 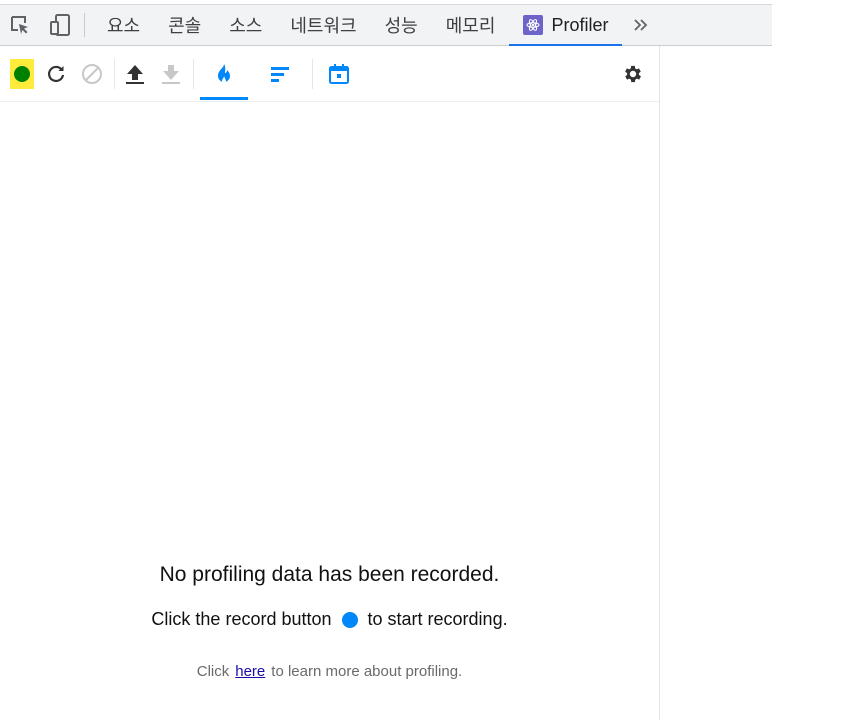 I want to click on tab-console: 콘솔, so click(x=184, y=25).